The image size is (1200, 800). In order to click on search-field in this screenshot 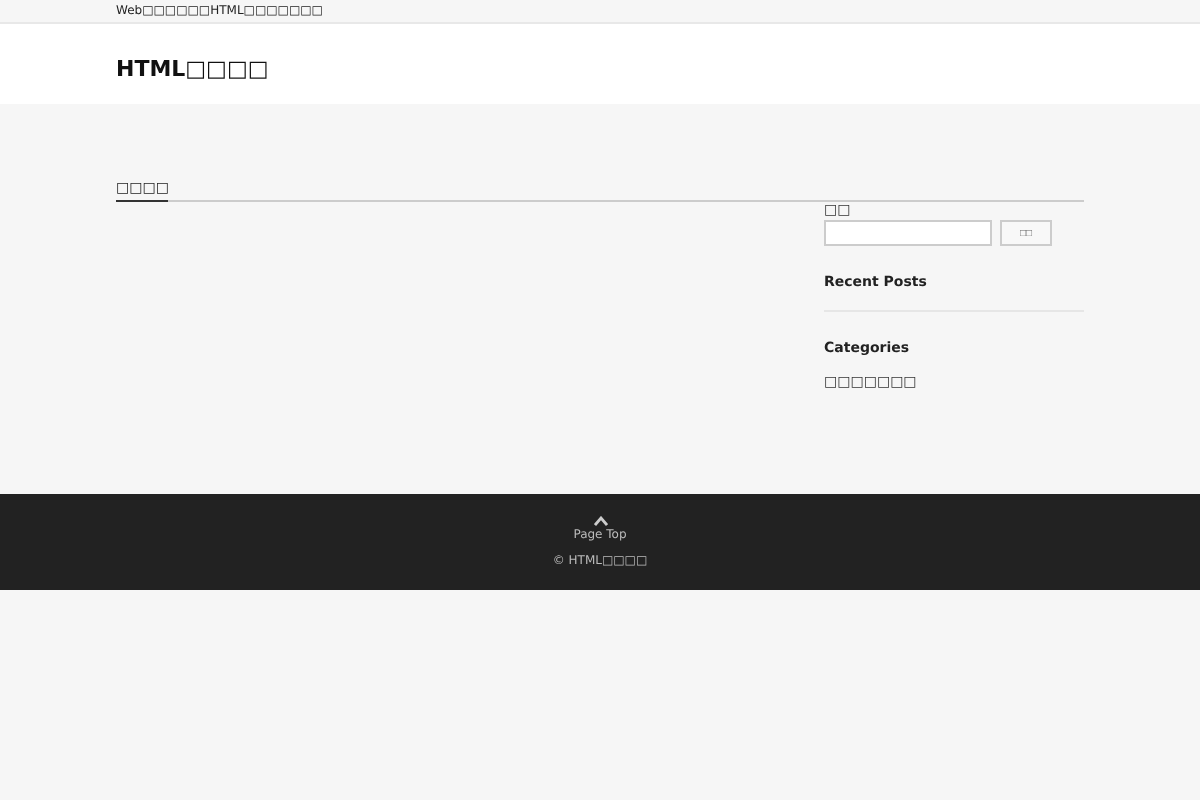, I will do `click(908, 233)`.